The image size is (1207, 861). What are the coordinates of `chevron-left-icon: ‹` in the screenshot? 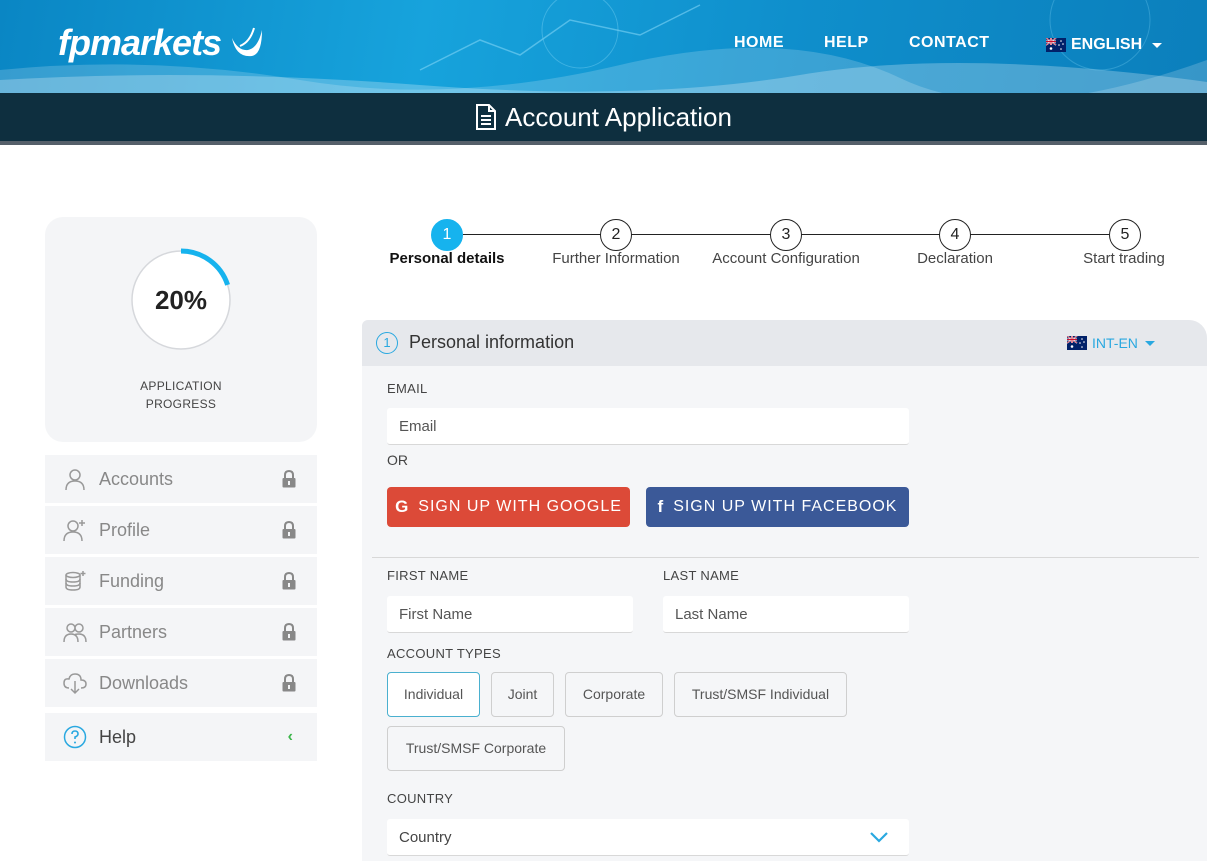 It's located at (290, 736).